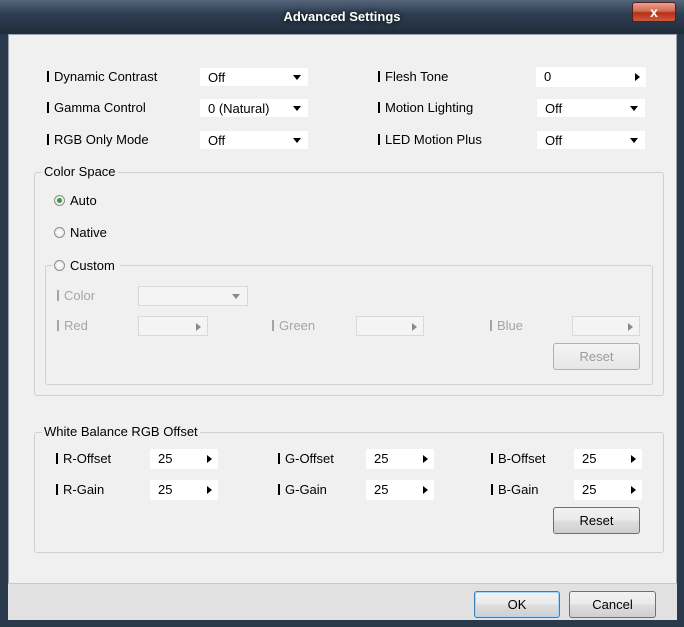 Image resolution: width=684 pixels, height=627 pixels. I want to click on b-offset-label: B-Offset, so click(518, 459).